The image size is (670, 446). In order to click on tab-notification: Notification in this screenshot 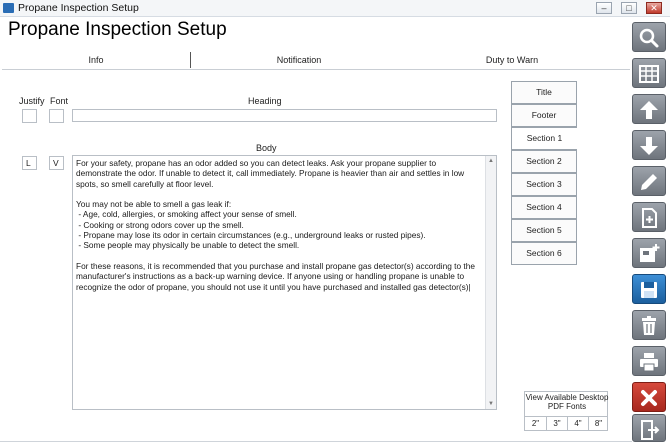, I will do `click(299, 60)`.